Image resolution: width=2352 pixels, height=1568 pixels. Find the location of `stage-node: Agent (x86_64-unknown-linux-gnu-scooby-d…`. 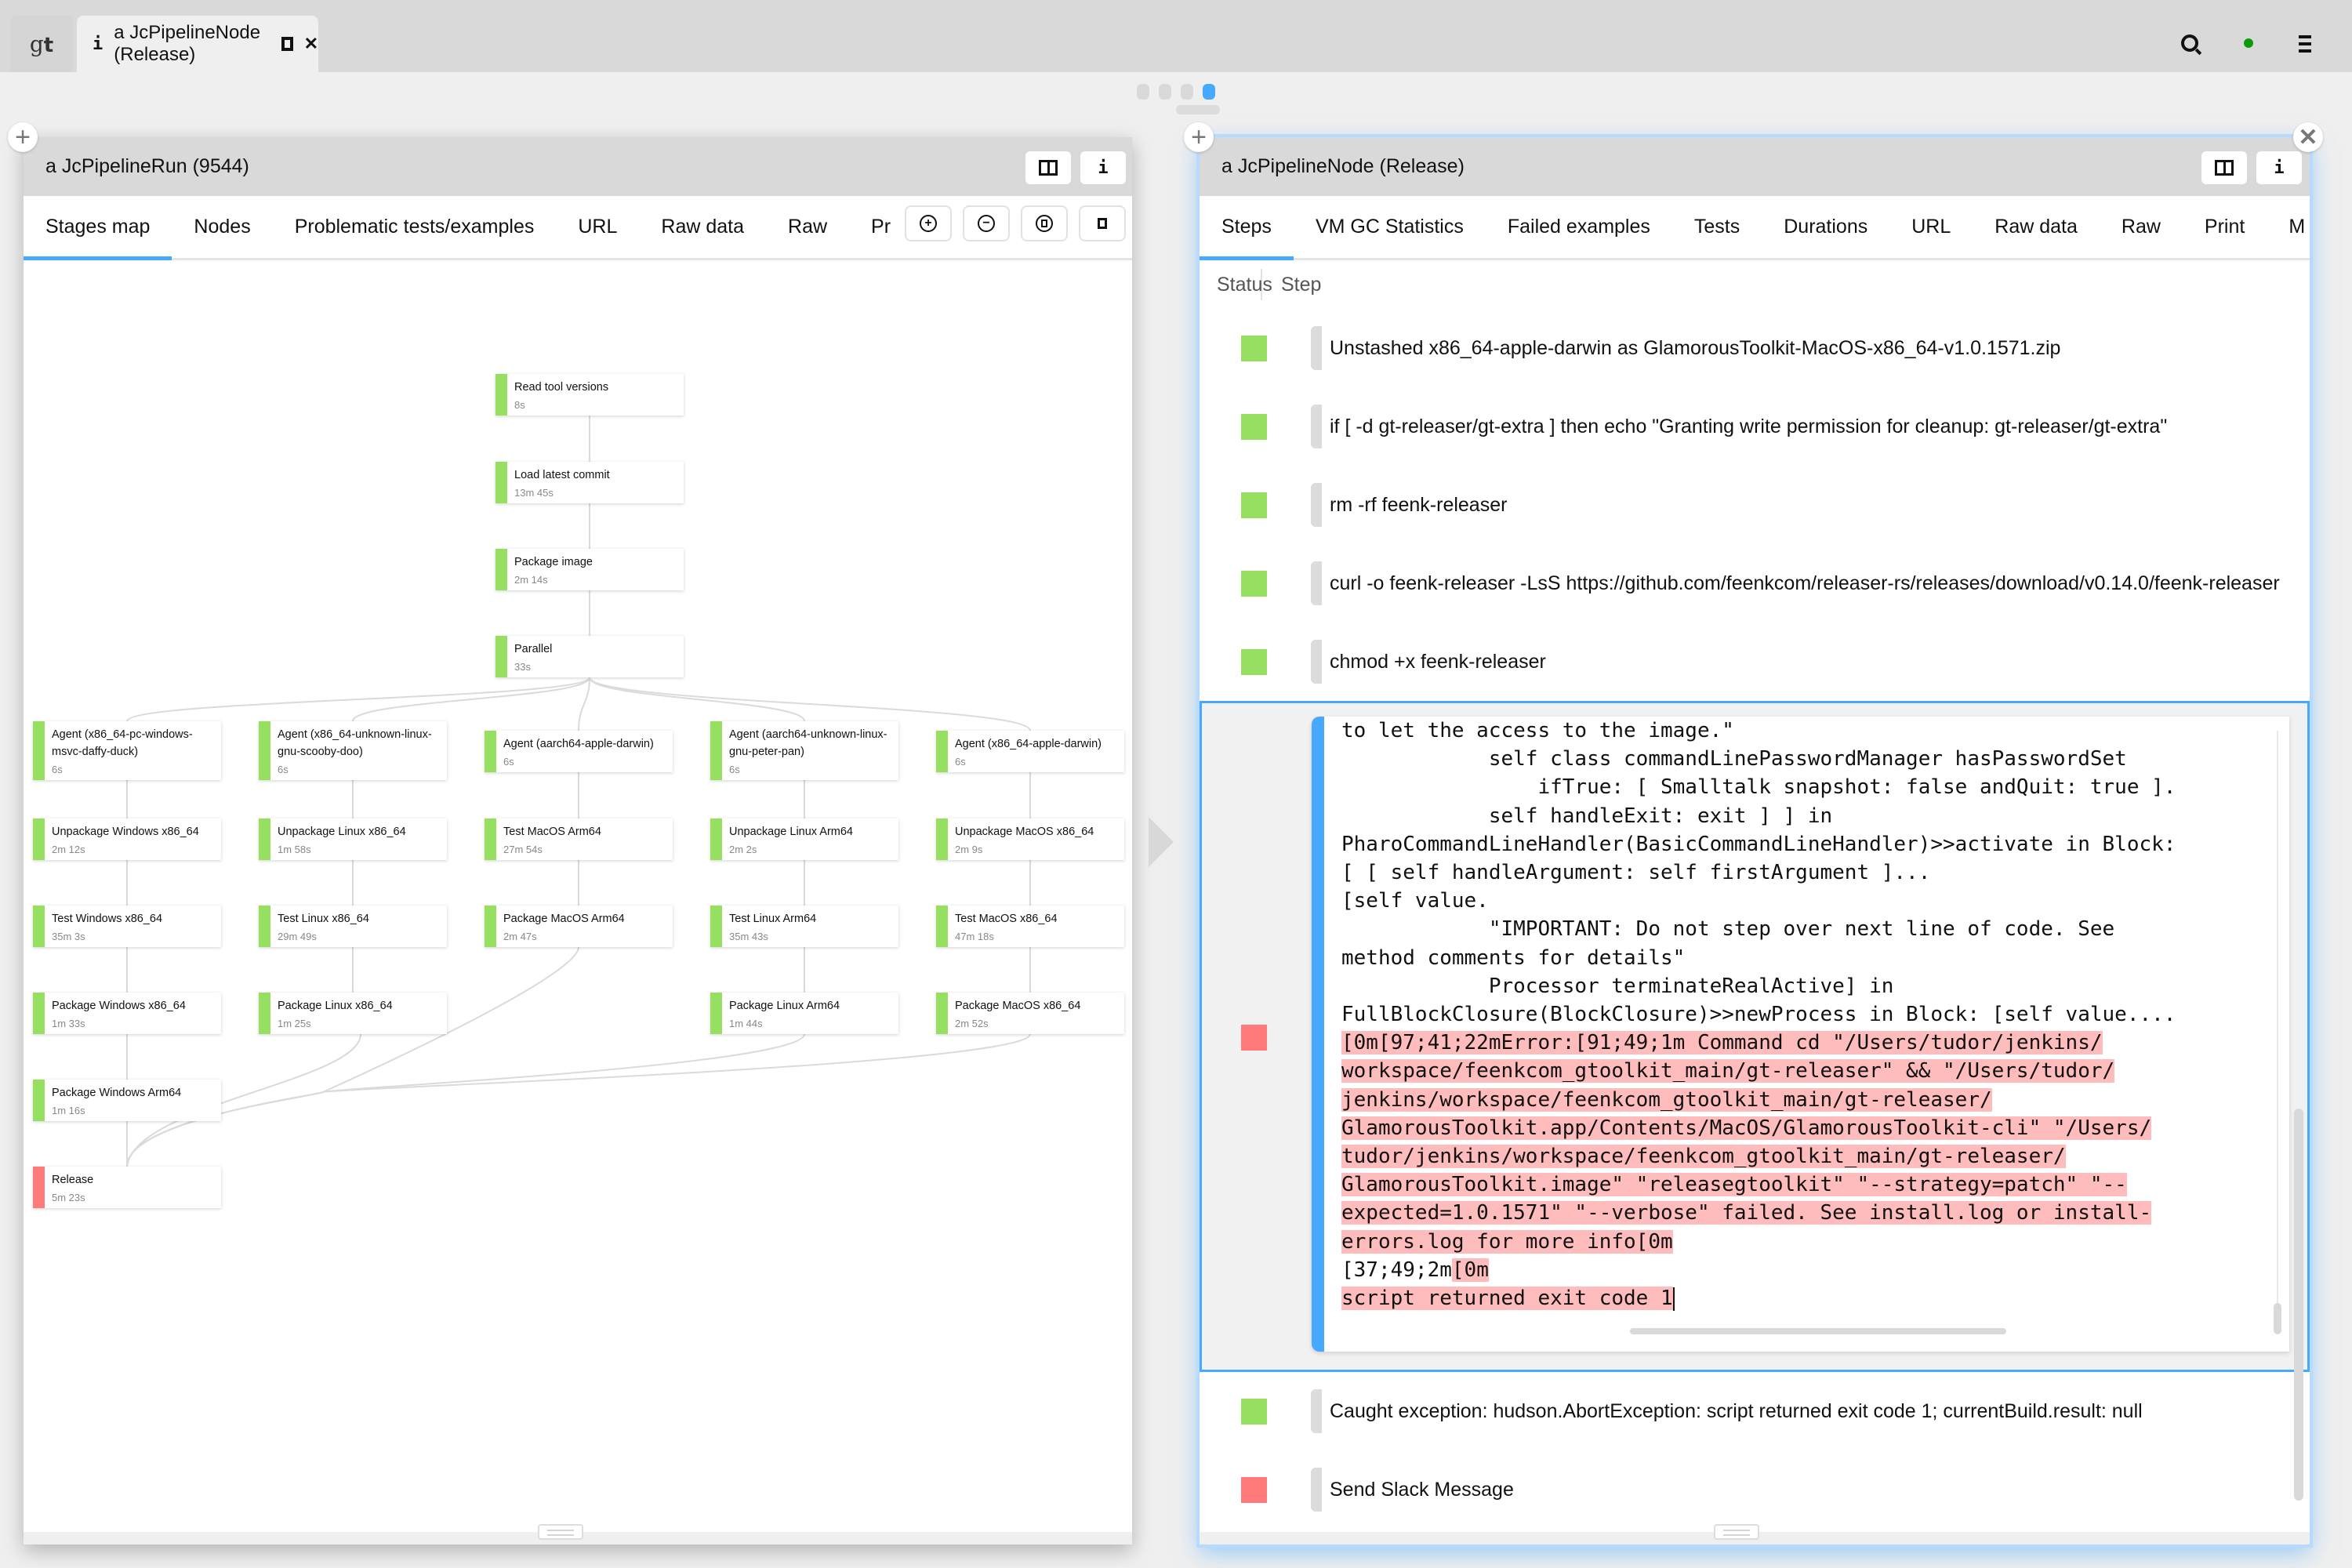

stage-node: Agent (x86_64-unknown-linux-gnu-scooby-d… is located at coordinates (353, 750).